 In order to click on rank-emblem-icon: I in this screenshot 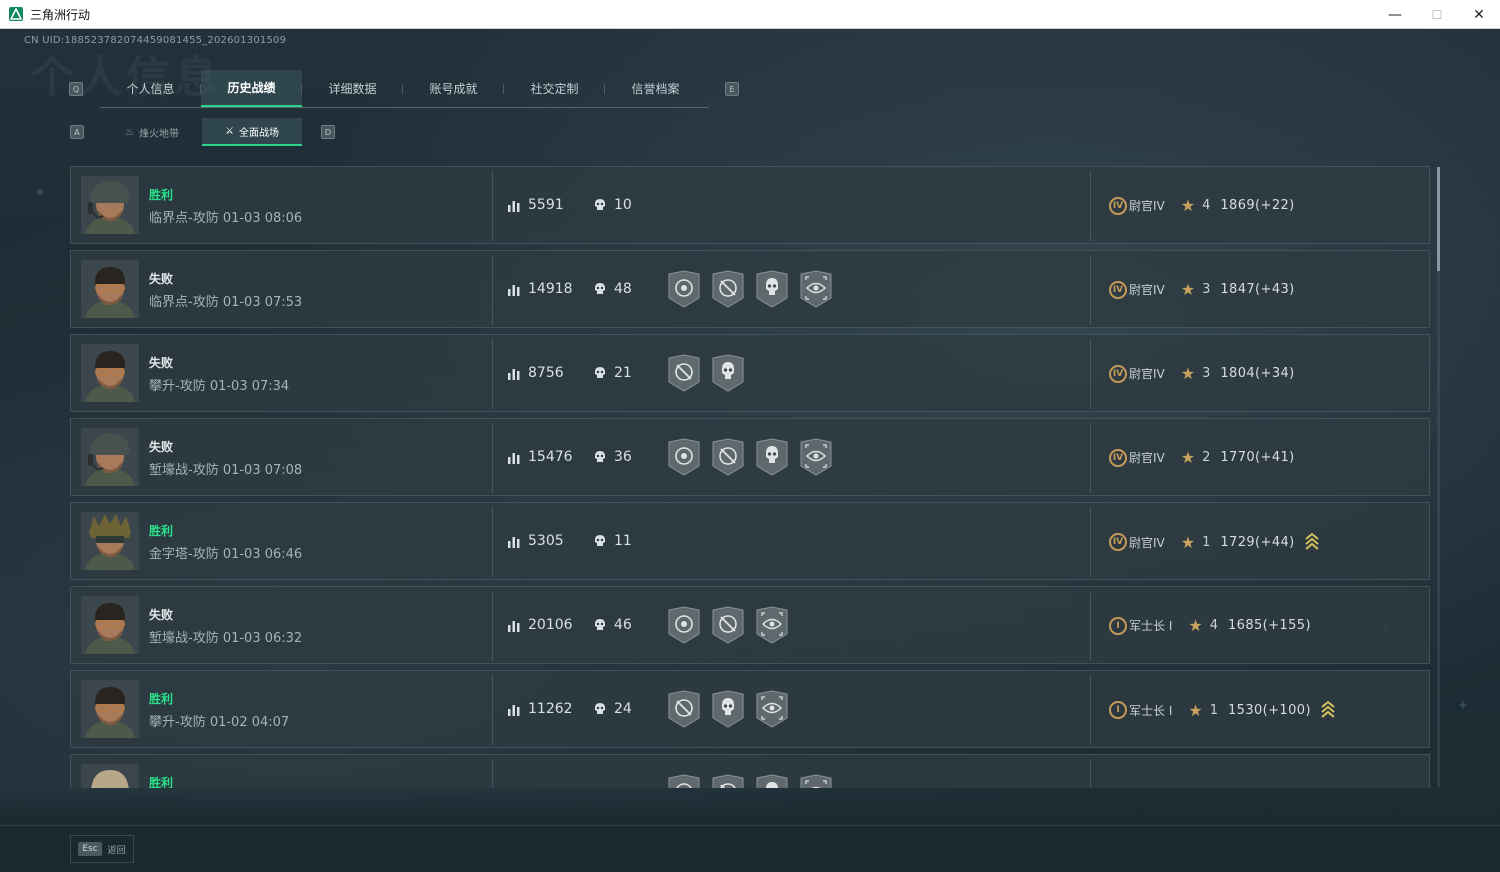, I will do `click(1118, 710)`.